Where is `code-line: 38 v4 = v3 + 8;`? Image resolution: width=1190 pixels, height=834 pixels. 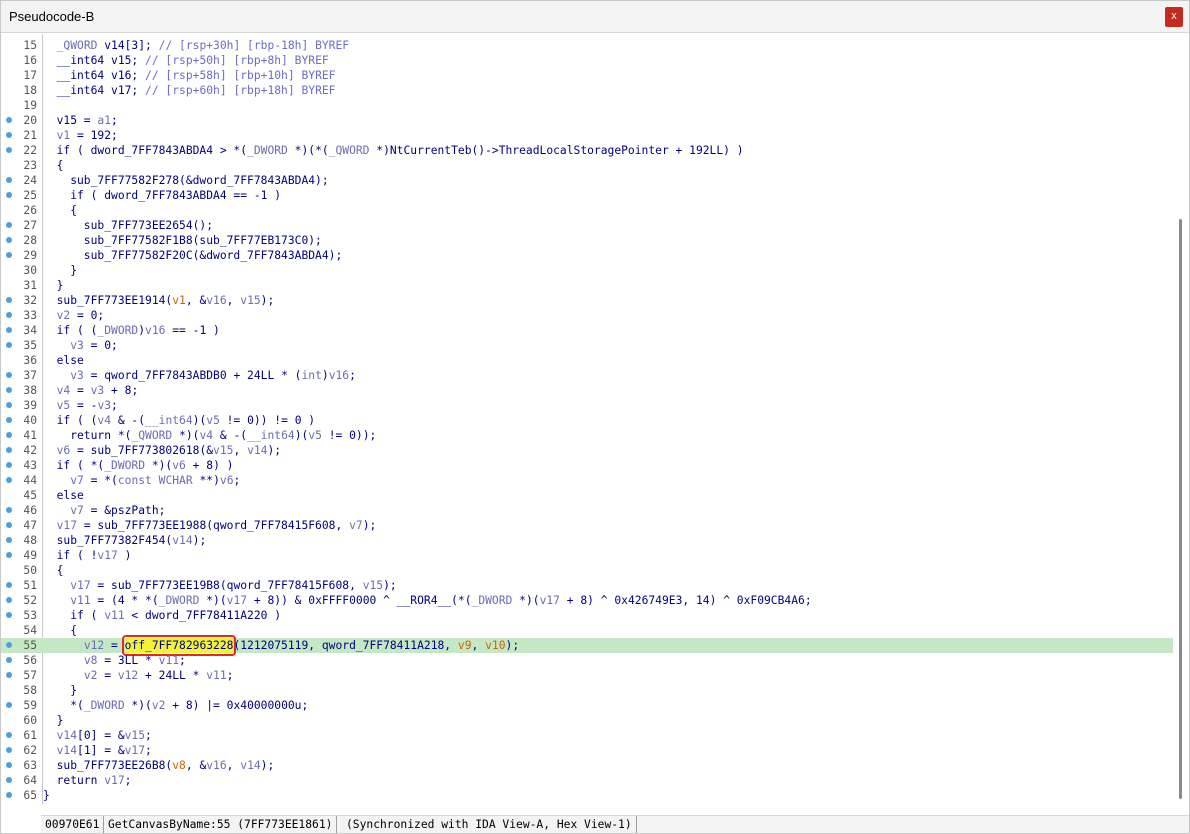
code-line: 38 v4 = v3 + 8; is located at coordinates (587, 390).